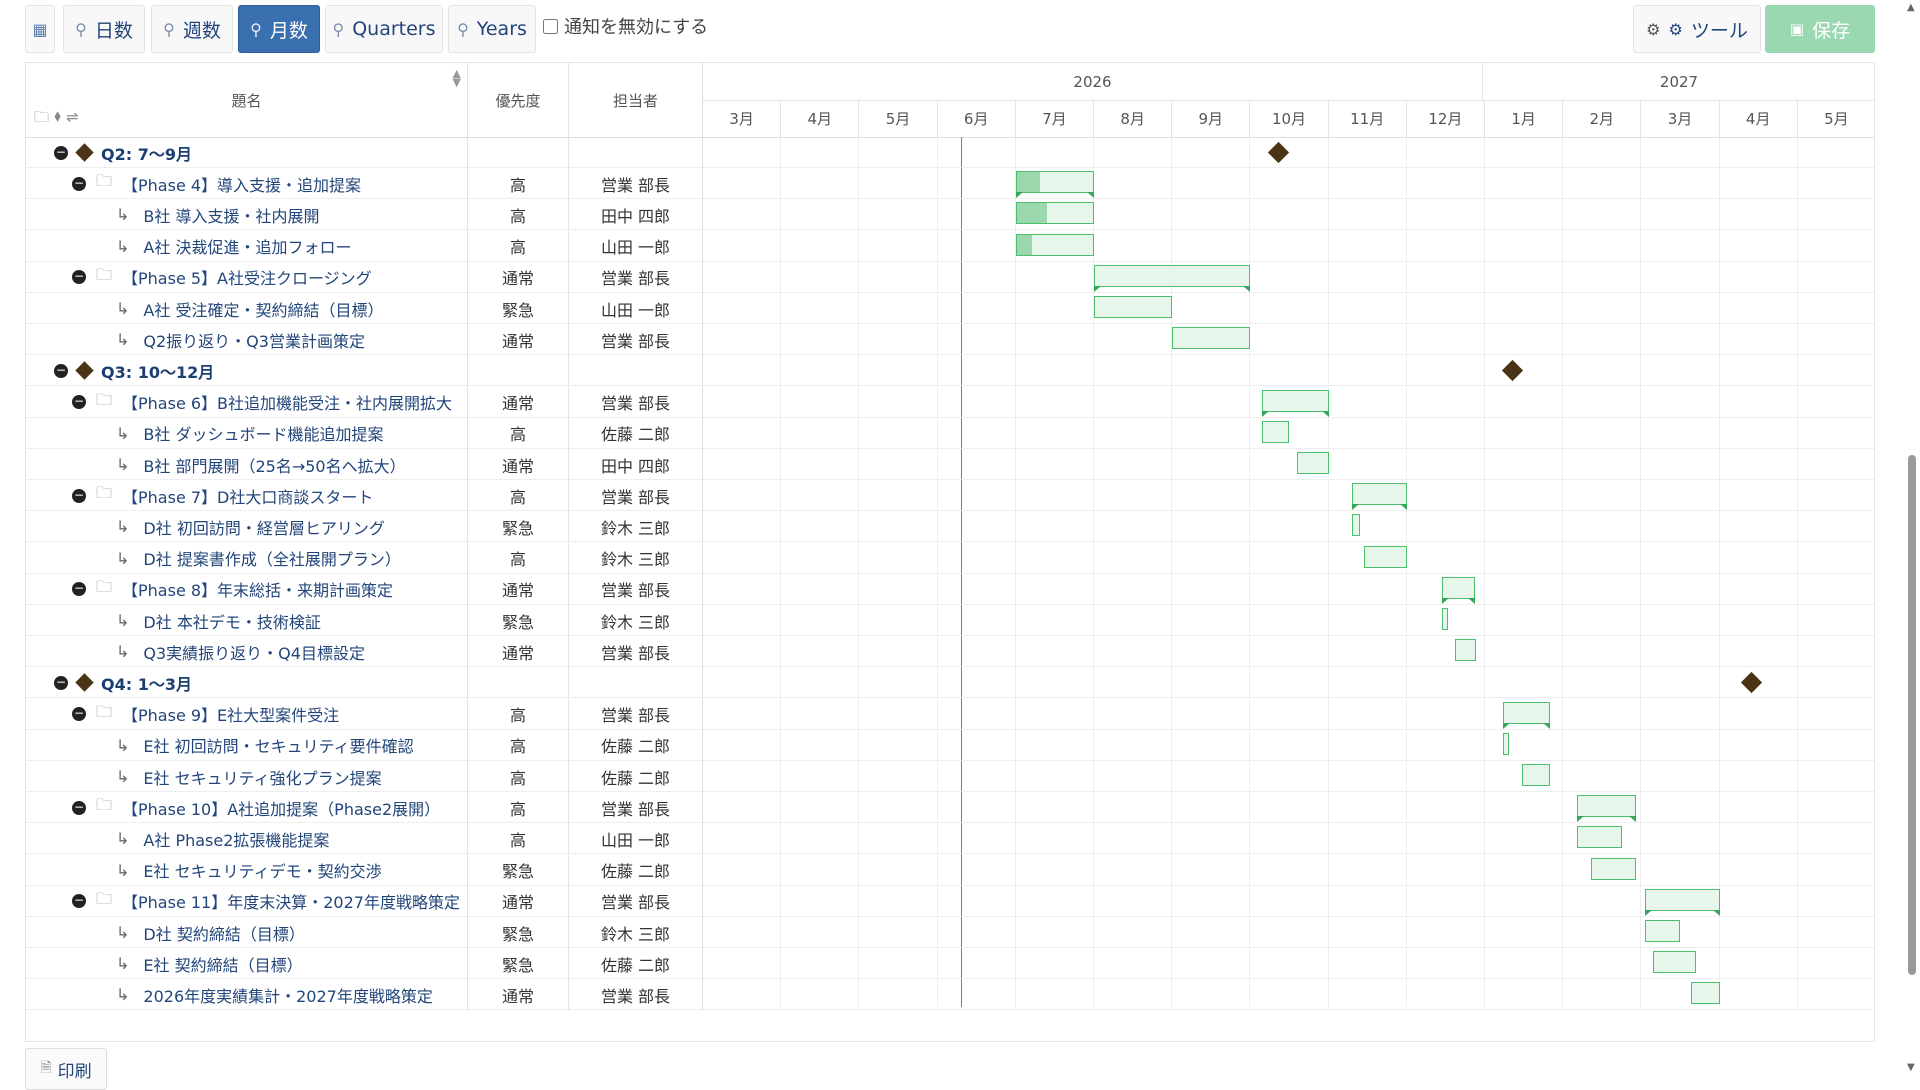  Describe the element at coordinates (950, 152) in the screenshot. I see `milestone-row: − Q2: 7〜9月` at that location.